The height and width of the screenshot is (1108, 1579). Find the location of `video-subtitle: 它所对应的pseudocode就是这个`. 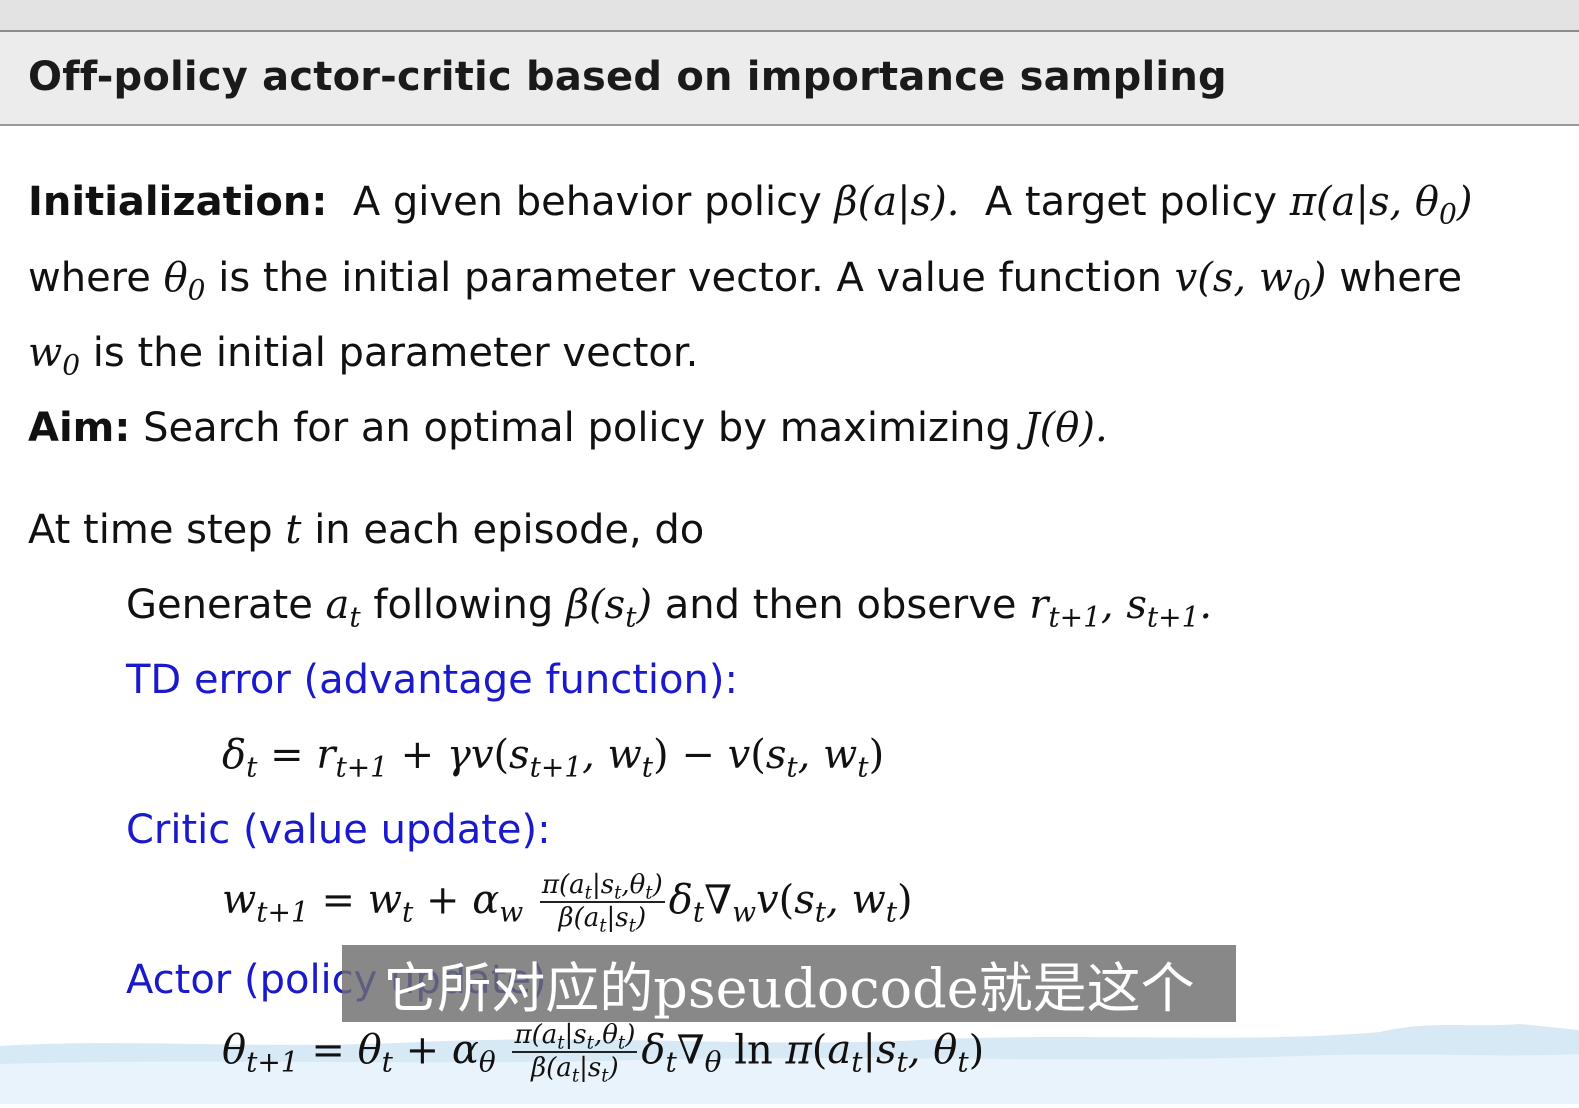

video-subtitle: 它所对应的pseudocode就是这个 is located at coordinates (789, 983).